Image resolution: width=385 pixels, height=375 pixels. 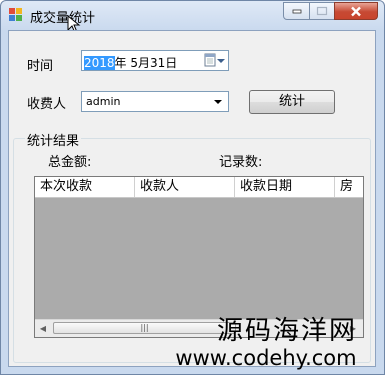 What do you see at coordinates (241, 162) in the screenshot?
I see `record-count-label: 记录数:` at bounding box center [241, 162].